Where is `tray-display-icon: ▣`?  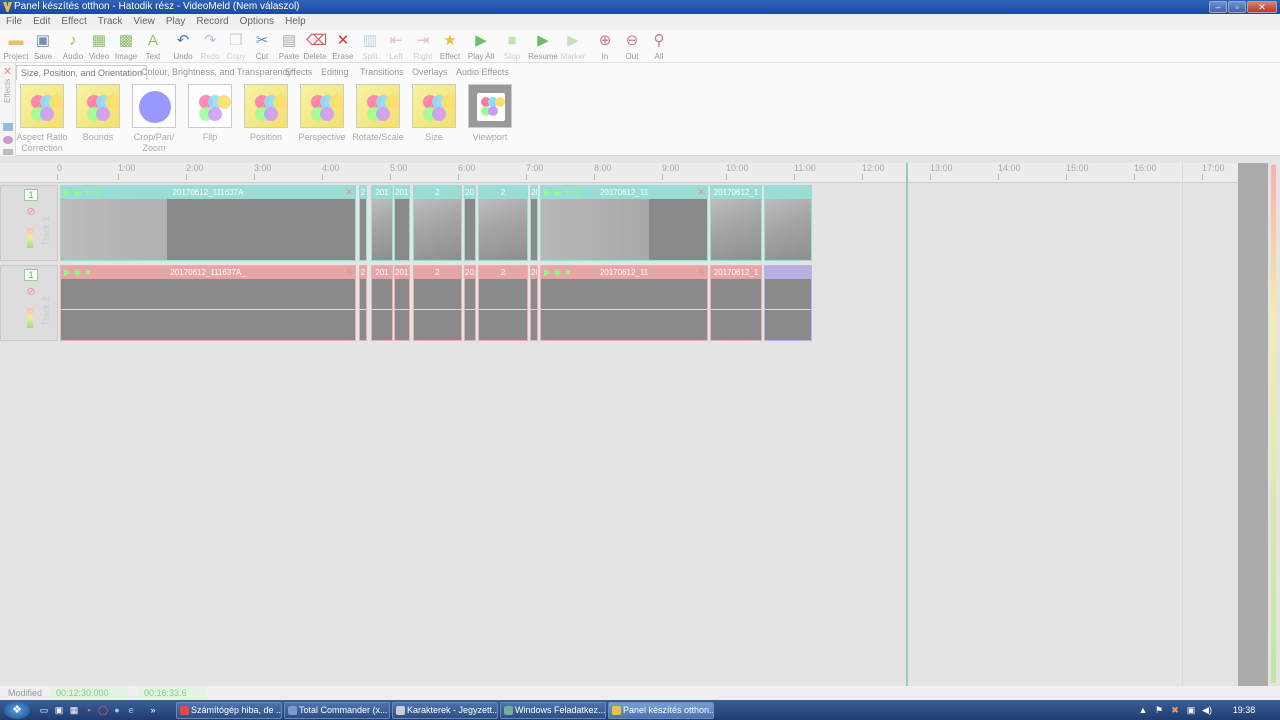
tray-display-icon: ▣ is located at coordinates (1191, 710).